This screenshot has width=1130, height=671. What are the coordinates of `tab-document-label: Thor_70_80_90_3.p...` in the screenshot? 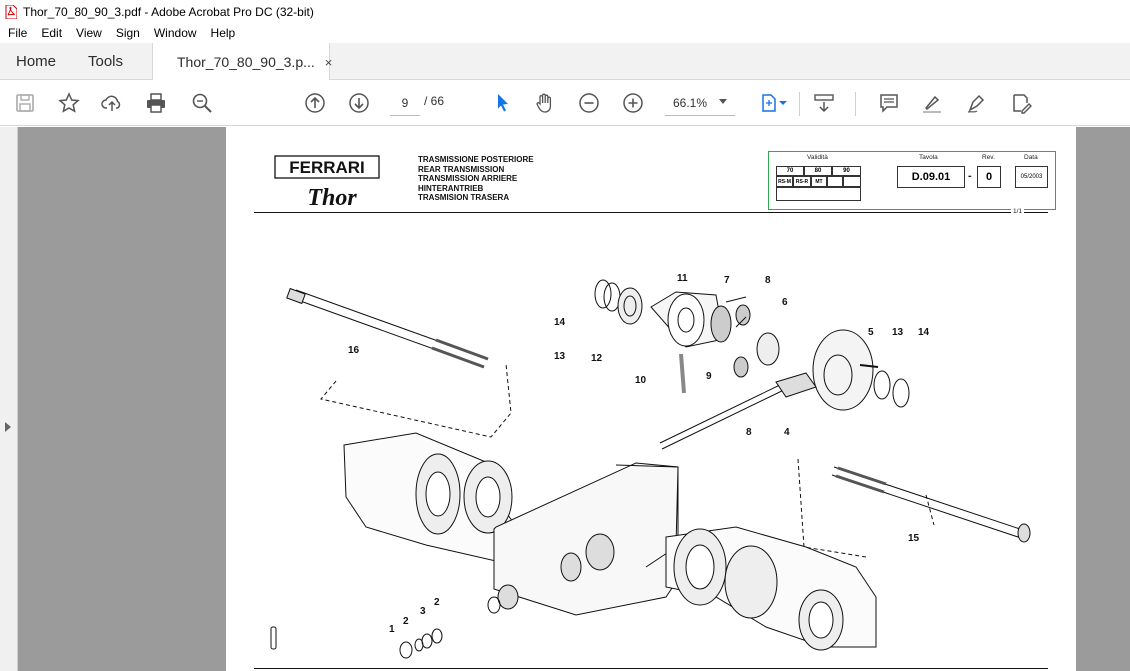 It's located at (246, 62).